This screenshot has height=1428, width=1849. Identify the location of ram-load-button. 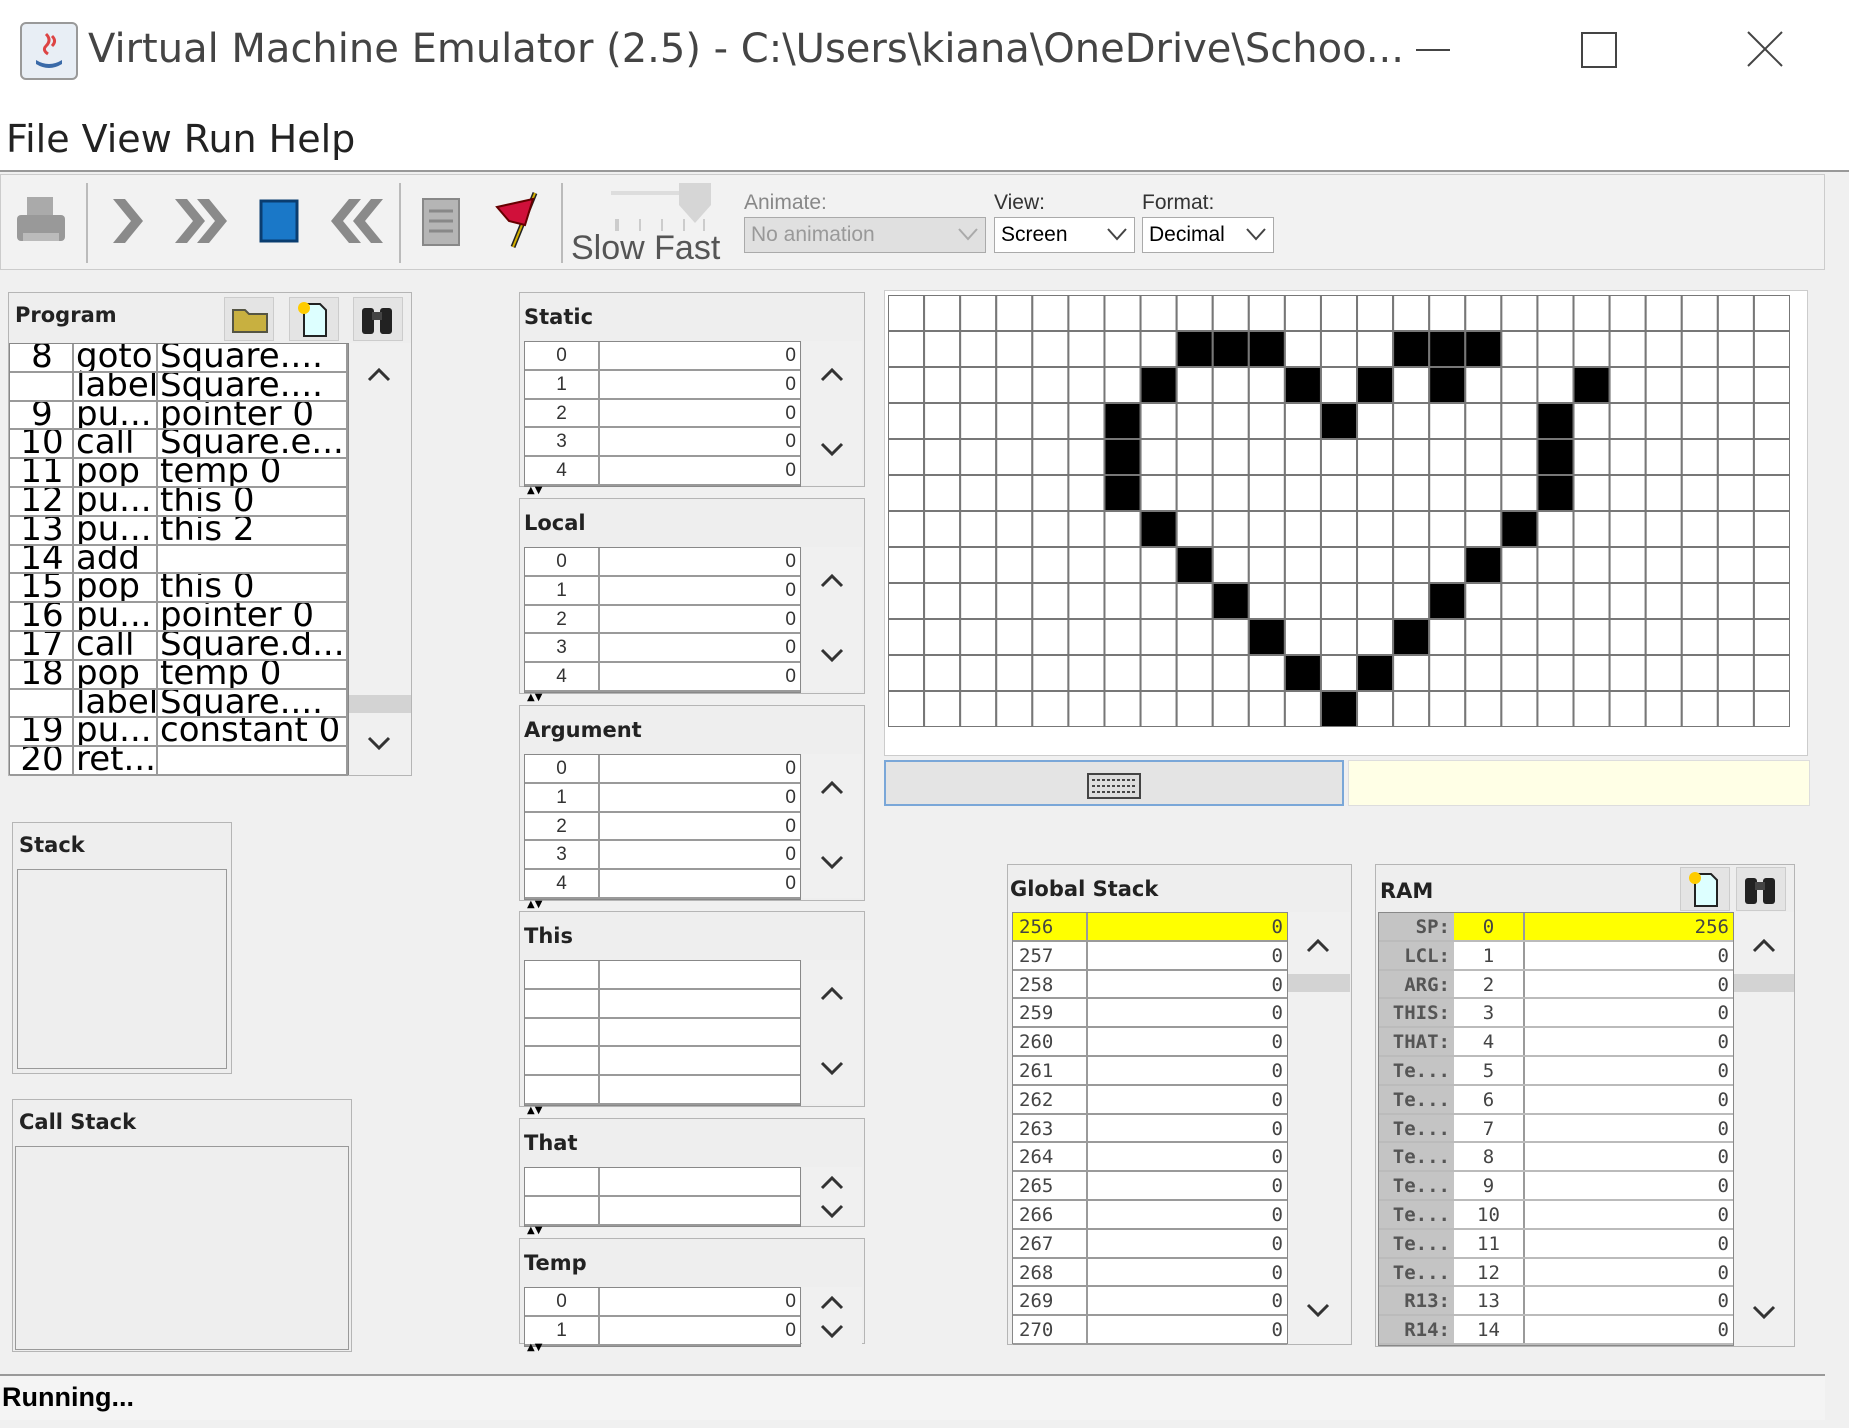
(1705, 889).